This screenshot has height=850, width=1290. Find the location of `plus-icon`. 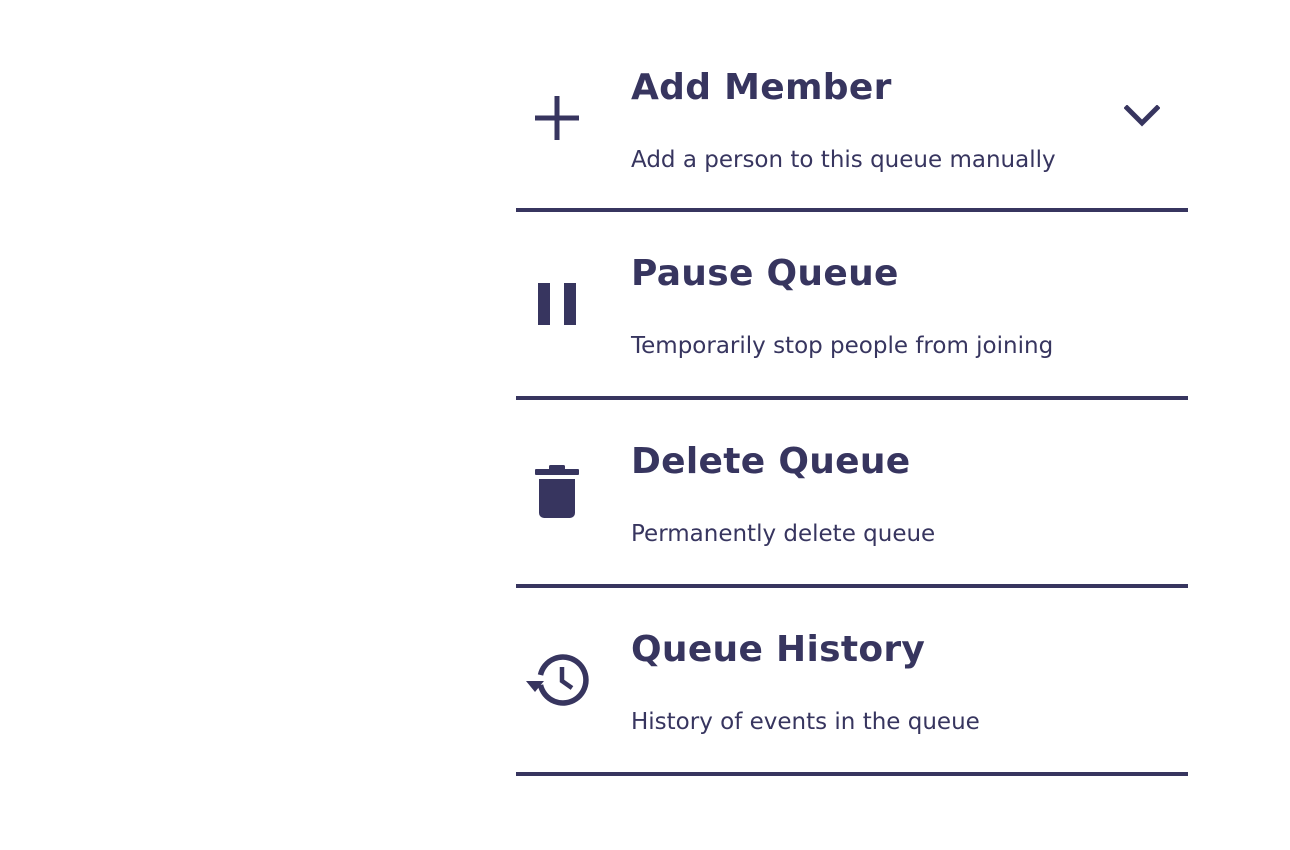

plus-icon is located at coordinates (557, 118).